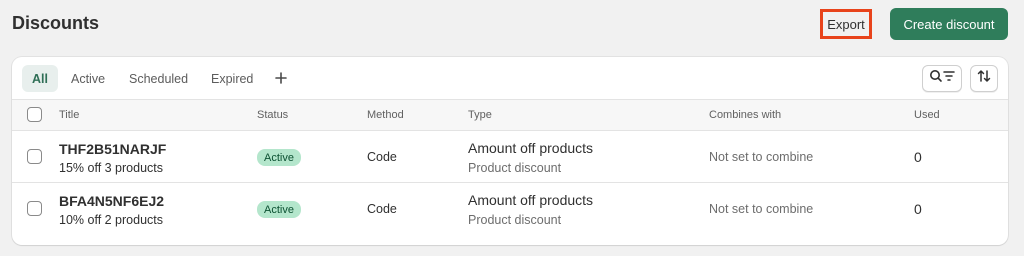 The height and width of the screenshot is (256, 1024). Describe the element at coordinates (232, 78) in the screenshot. I see `tab-expired: Expired` at that location.